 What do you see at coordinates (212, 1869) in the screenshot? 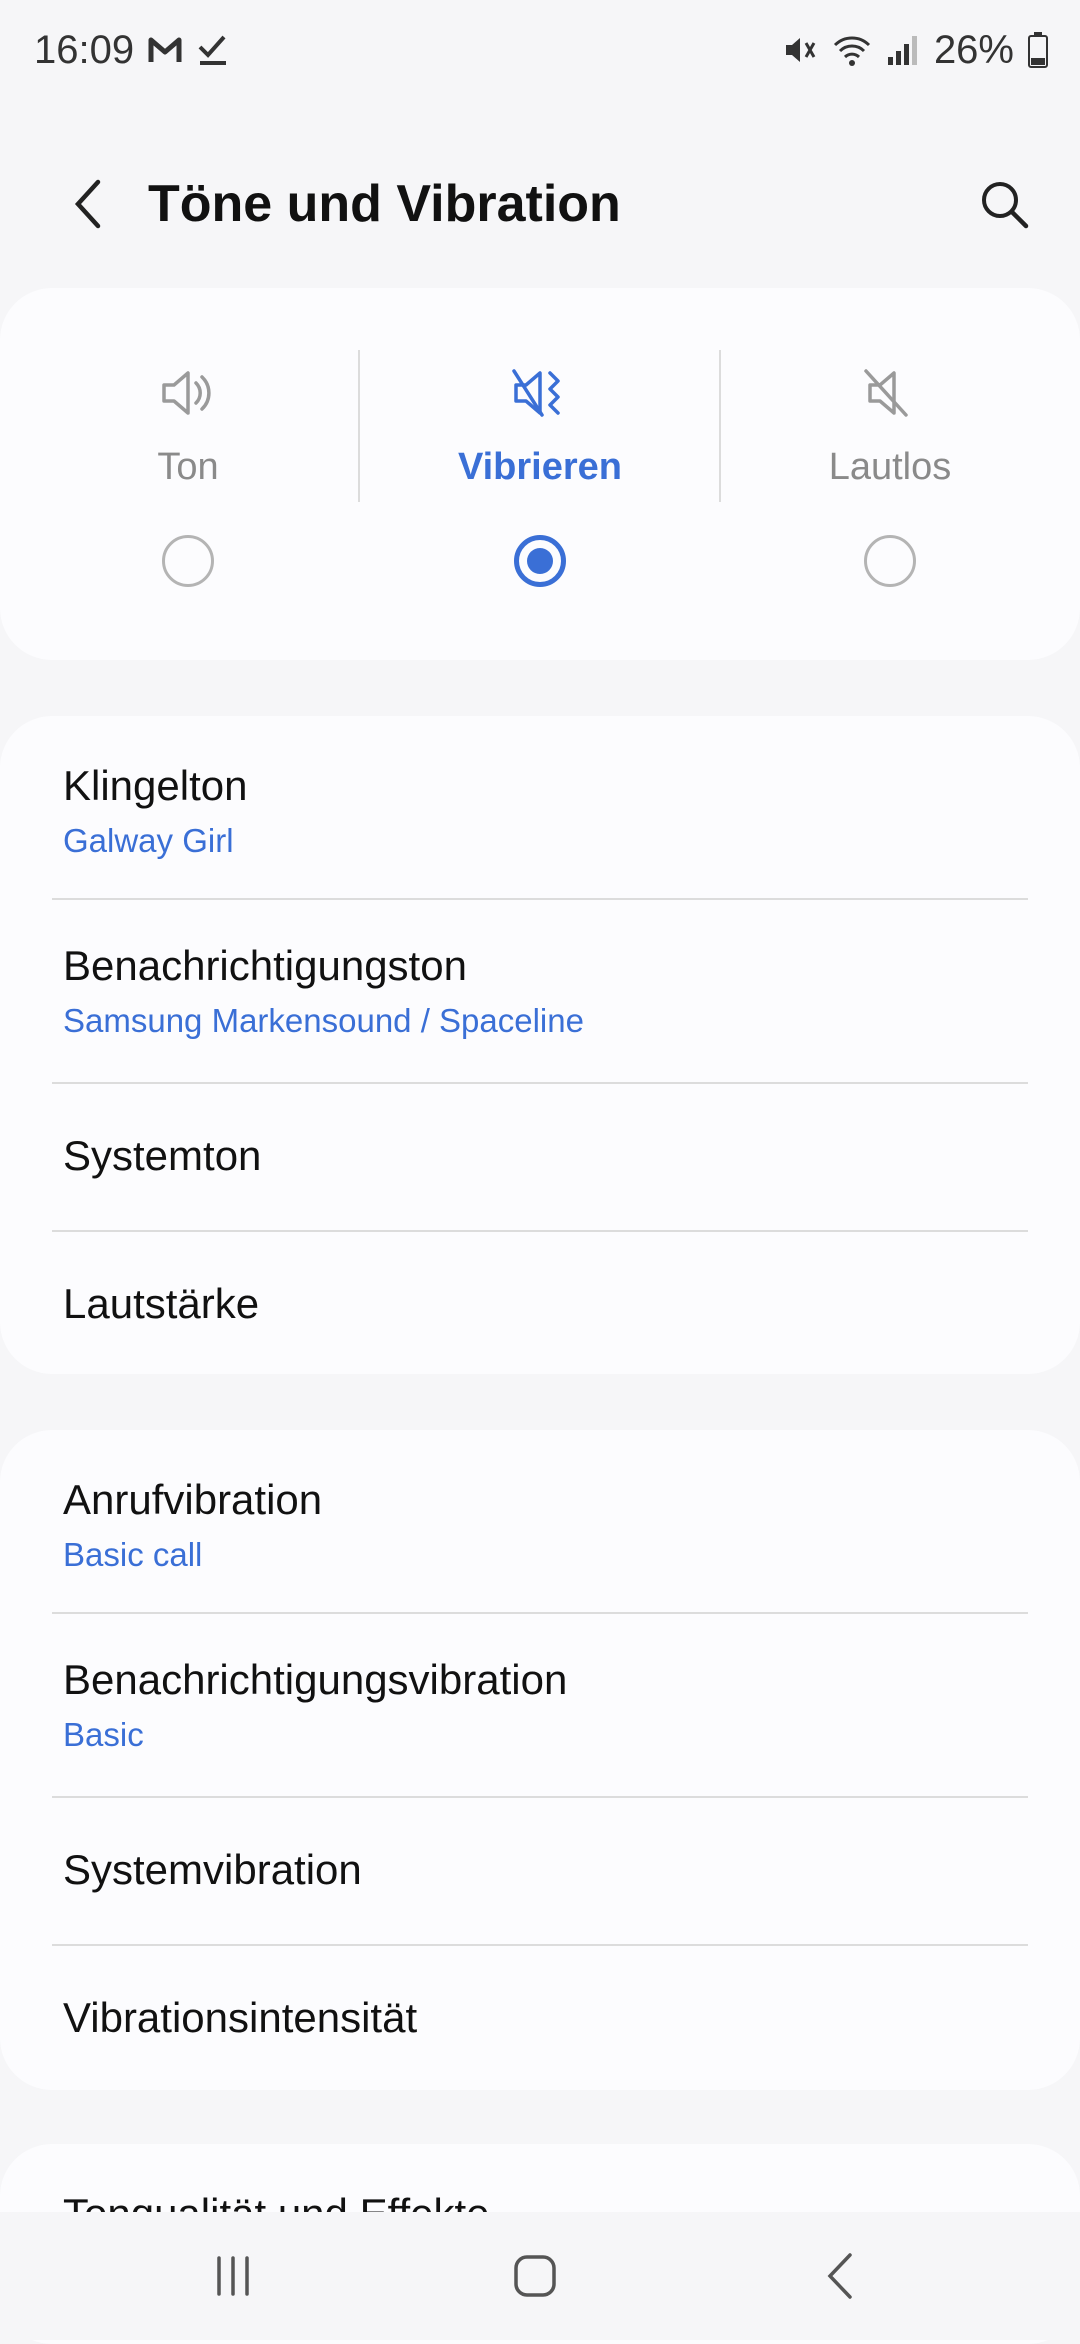
I see `system-vibration-title: Systemvibration` at bounding box center [212, 1869].